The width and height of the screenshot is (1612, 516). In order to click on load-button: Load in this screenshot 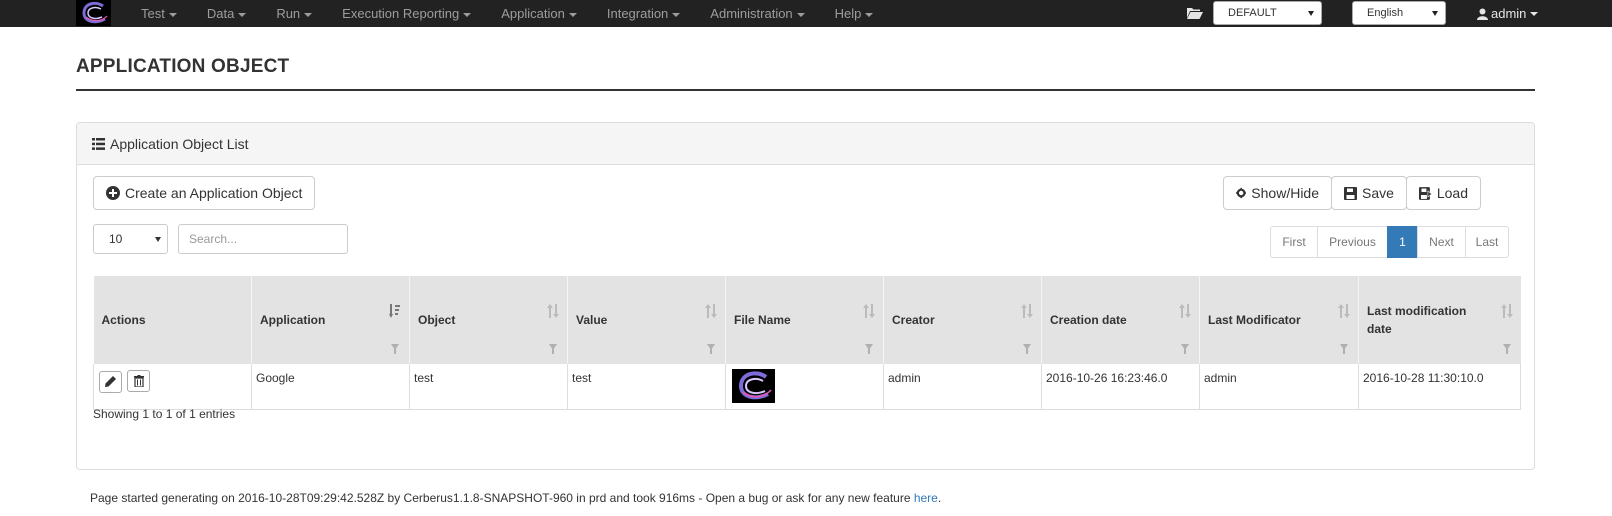, I will do `click(1443, 193)`.